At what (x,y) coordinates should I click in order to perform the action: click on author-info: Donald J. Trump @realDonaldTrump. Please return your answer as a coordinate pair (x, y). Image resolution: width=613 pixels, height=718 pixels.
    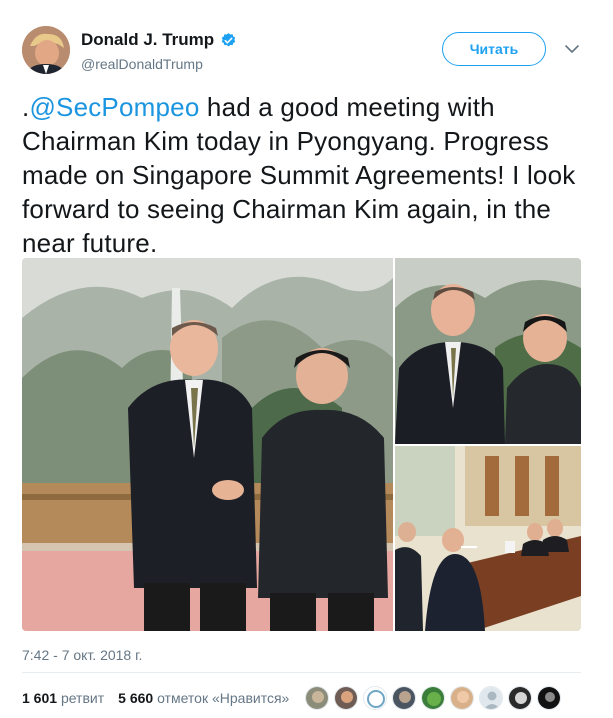
    Looking at the image, I should click on (159, 51).